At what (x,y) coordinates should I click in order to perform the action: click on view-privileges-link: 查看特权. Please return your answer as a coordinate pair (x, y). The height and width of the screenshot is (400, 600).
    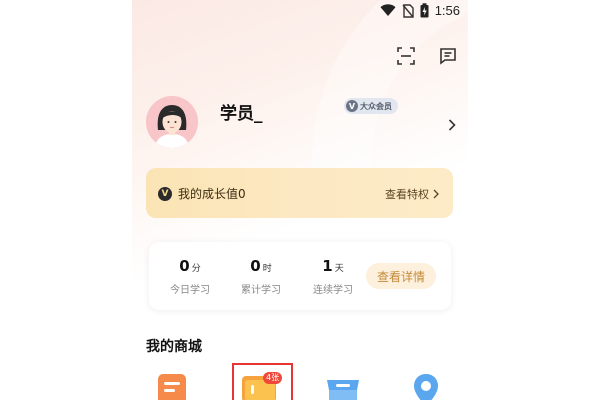
    Looking at the image, I should click on (412, 194).